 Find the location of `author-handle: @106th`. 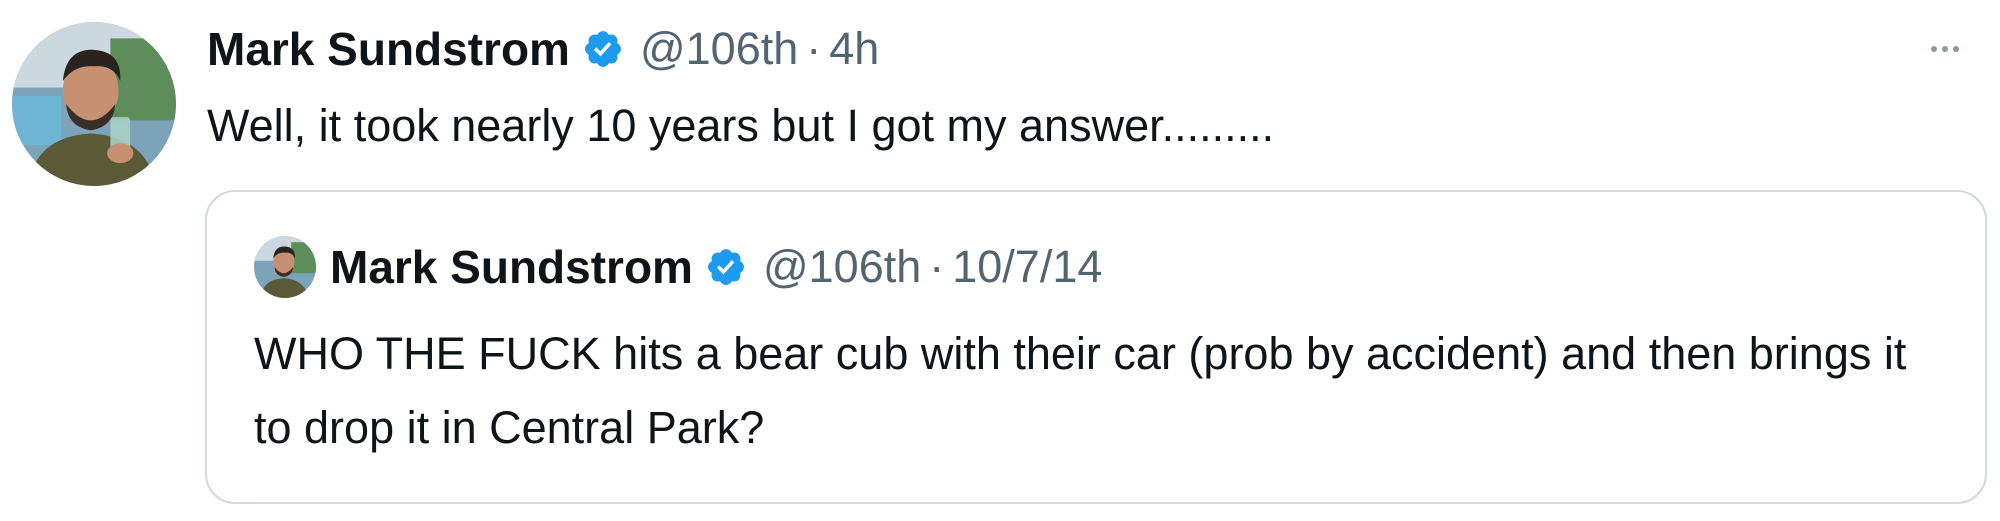

author-handle: @106th is located at coordinates (719, 49).